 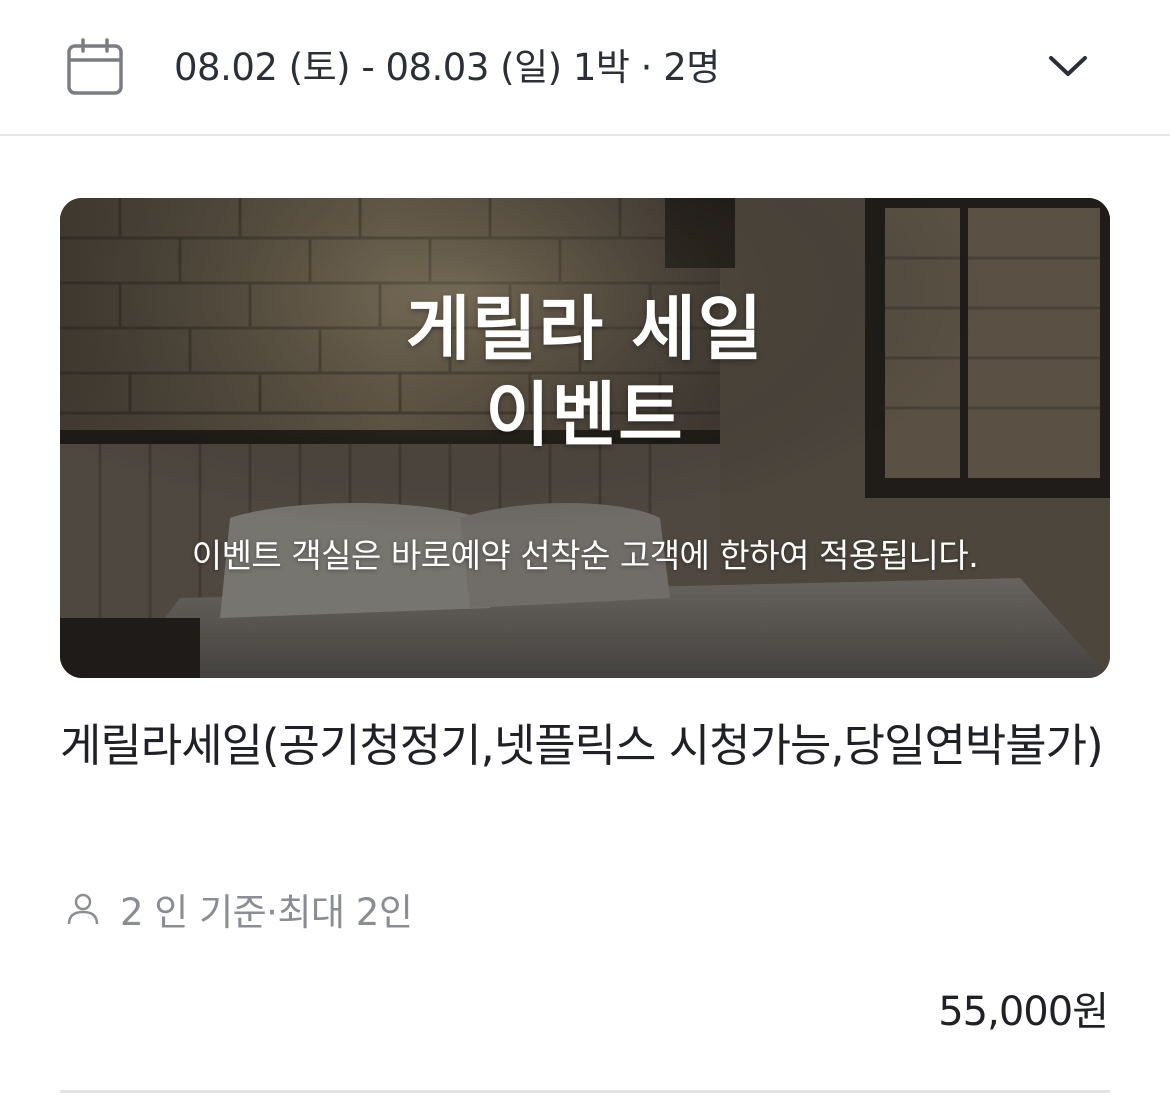 What do you see at coordinates (585, 372) in the screenshot?
I see `banner-title: 게릴라 세일 이벤트` at bounding box center [585, 372].